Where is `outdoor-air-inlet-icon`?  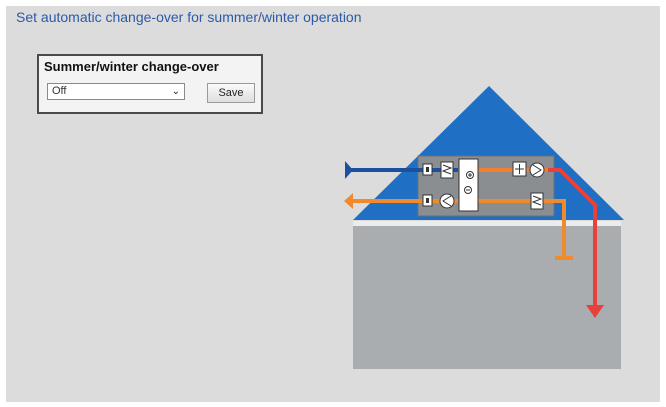 outdoor-air-inlet-icon is located at coordinates (349, 170).